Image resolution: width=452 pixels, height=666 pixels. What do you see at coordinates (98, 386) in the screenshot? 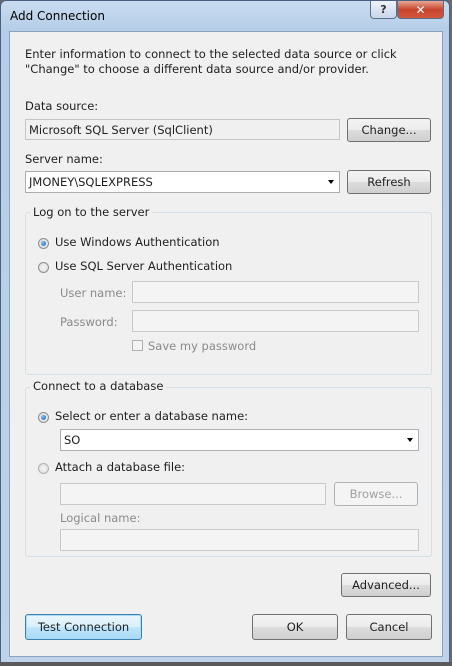
I see `database-group-title: Connect to a database` at bounding box center [98, 386].